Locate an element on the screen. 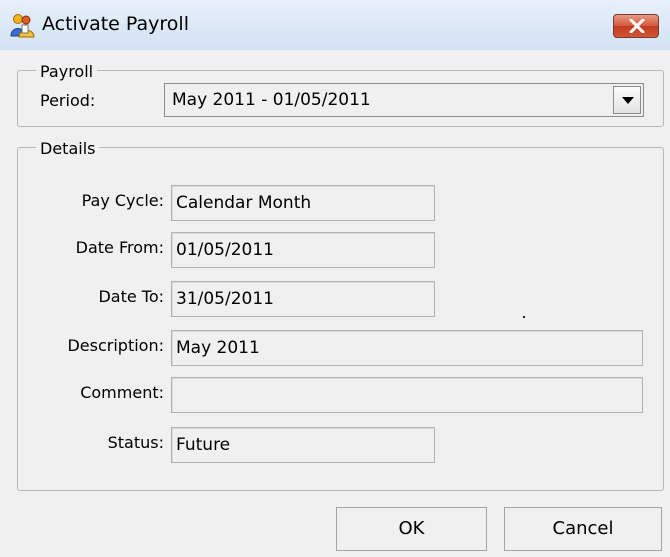 Image resolution: width=670 pixels, height=557 pixels. close-button is located at coordinates (636, 26).